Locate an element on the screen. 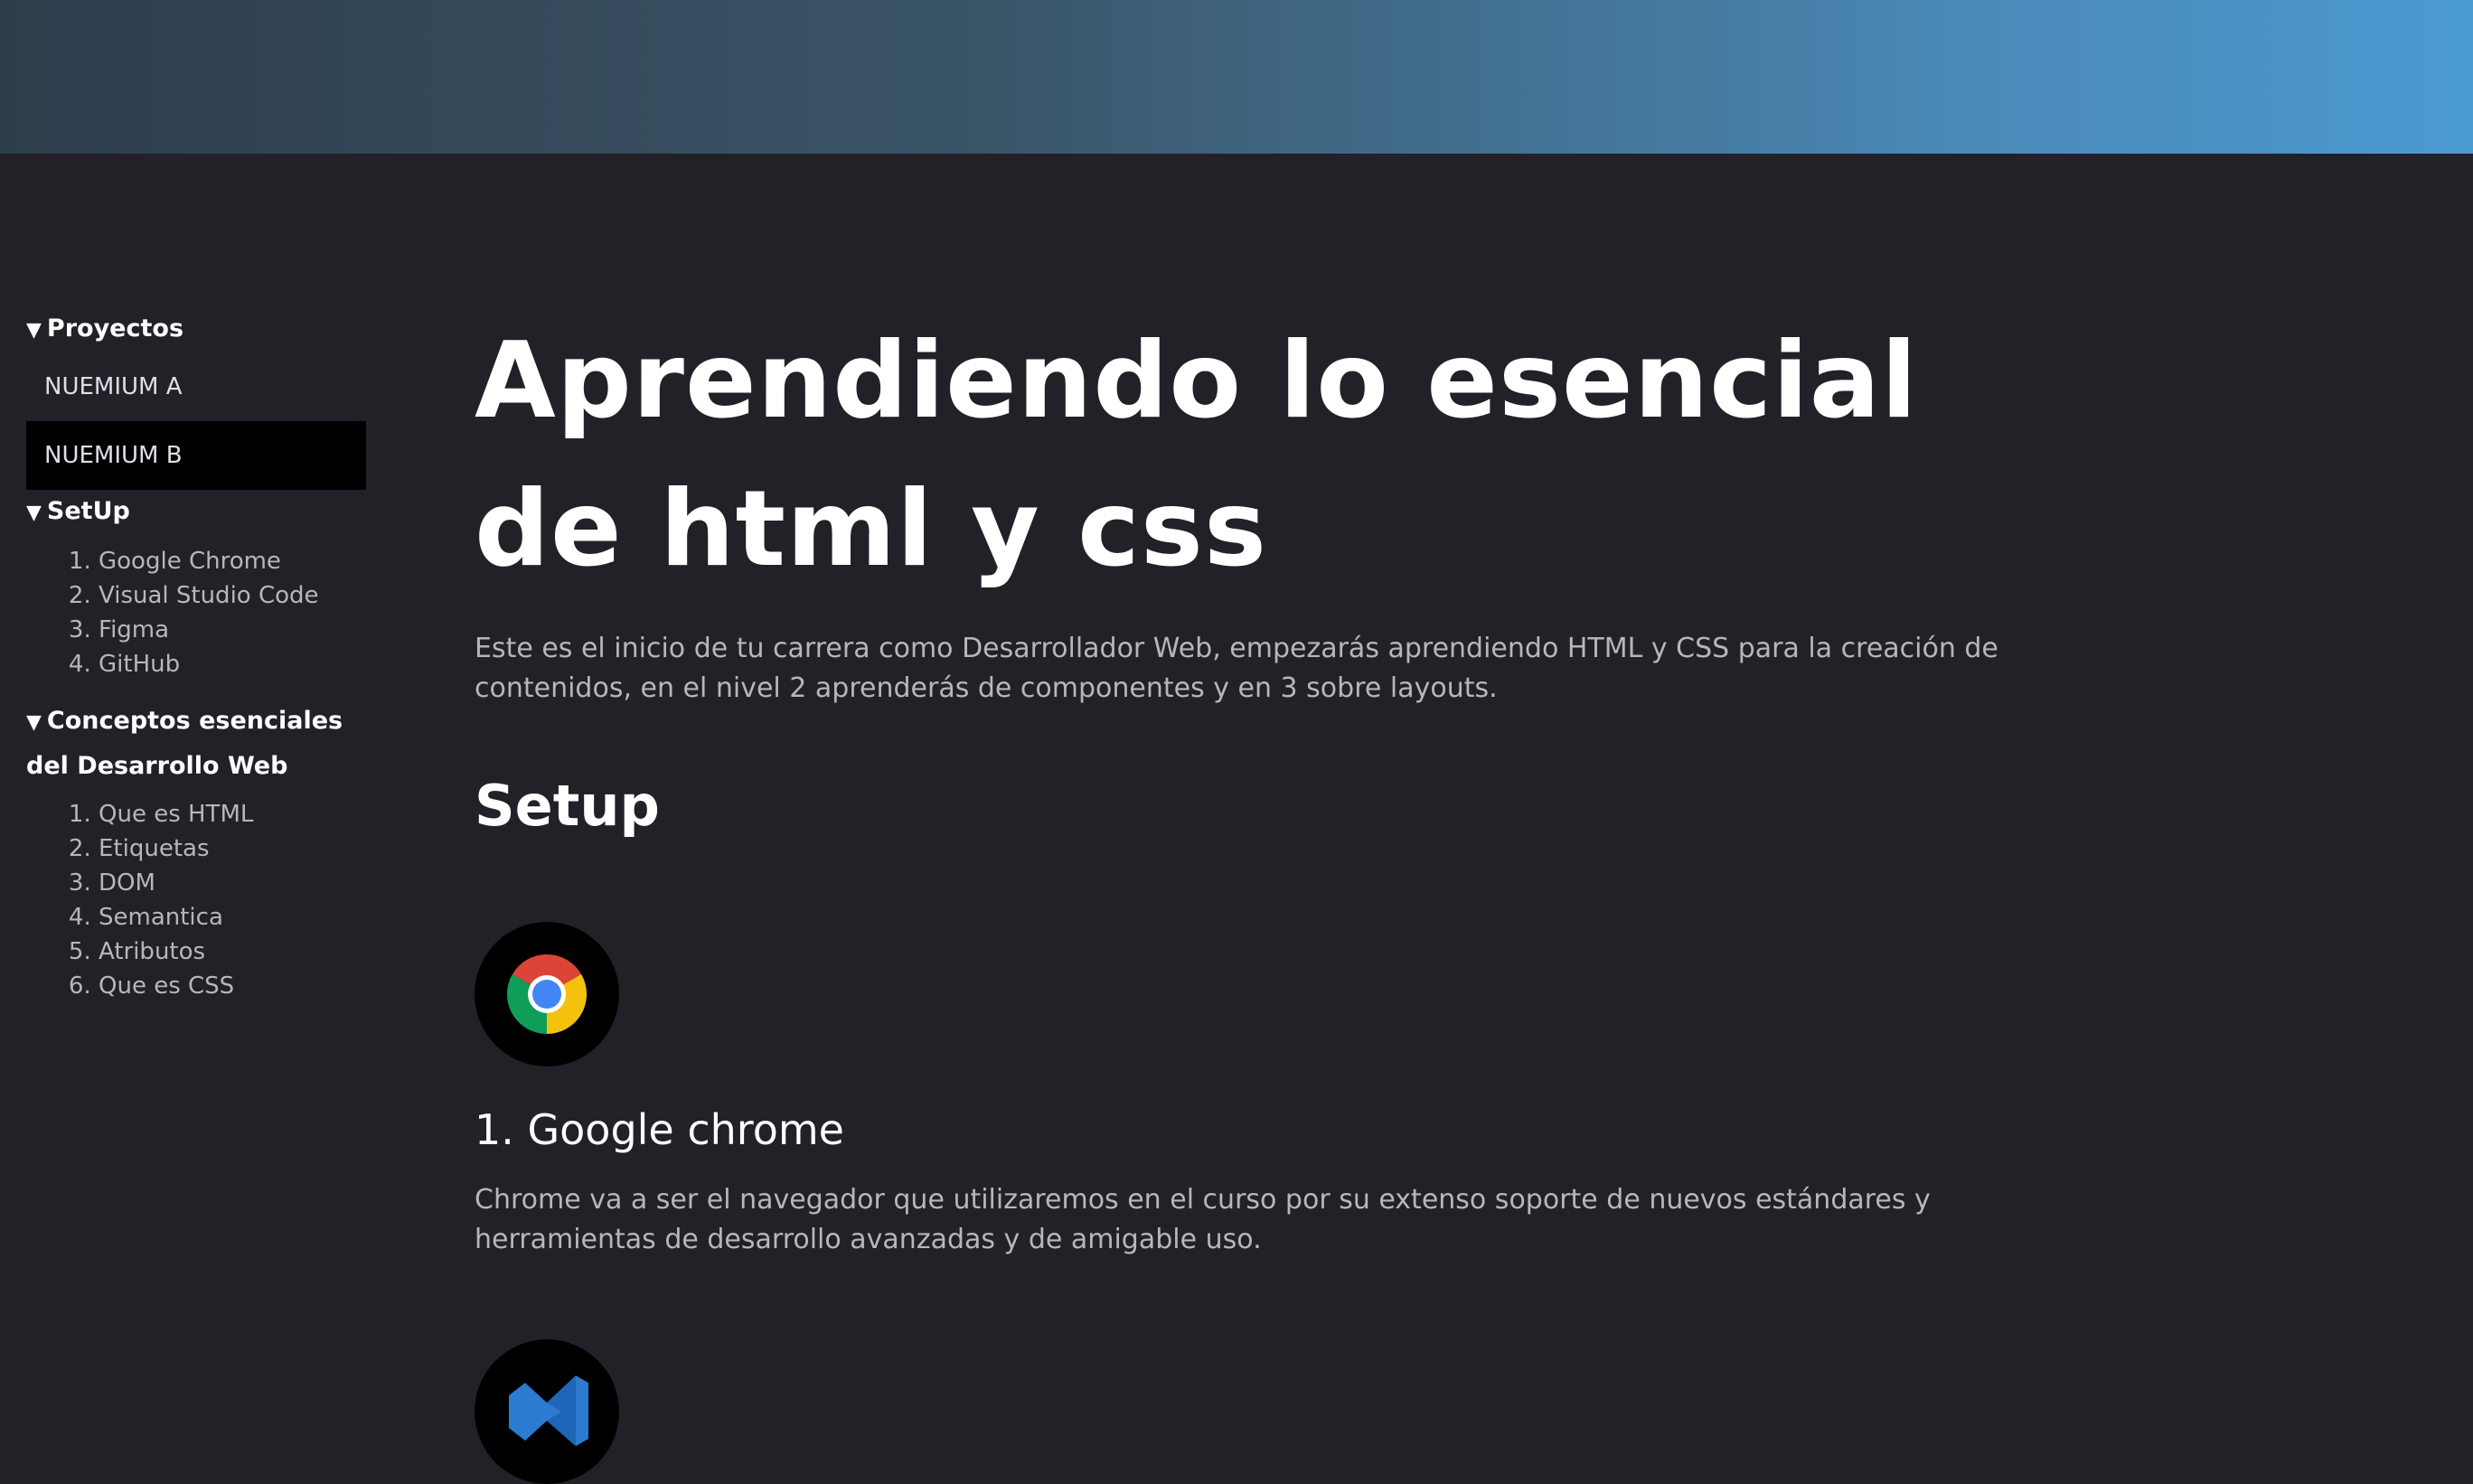  header-banner is located at coordinates (1236, 77).